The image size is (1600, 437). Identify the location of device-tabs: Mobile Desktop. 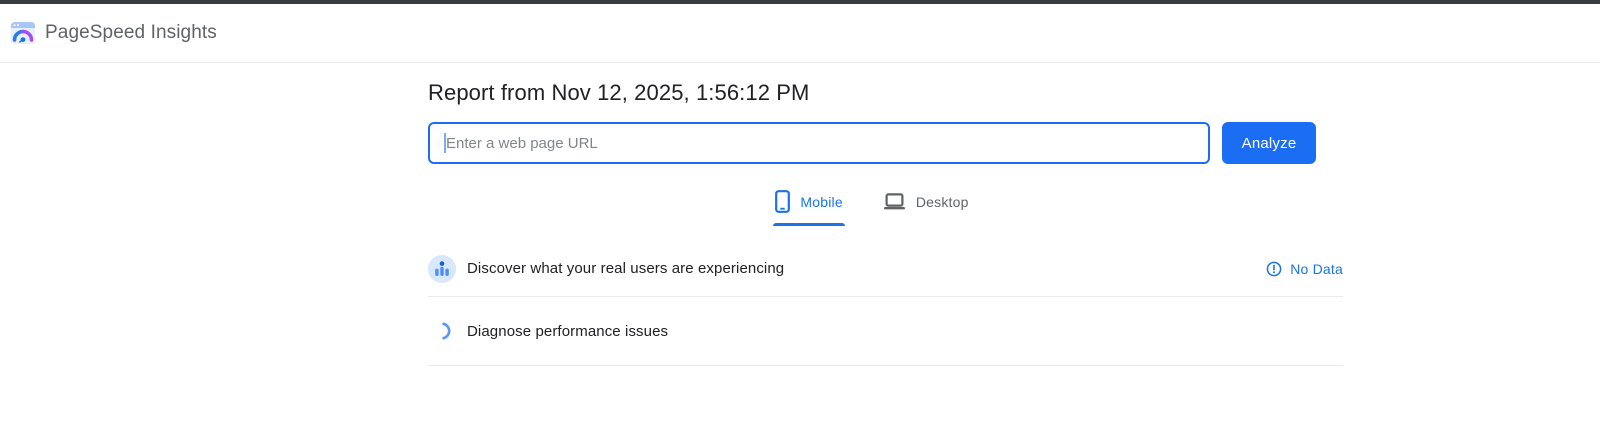
(872, 207).